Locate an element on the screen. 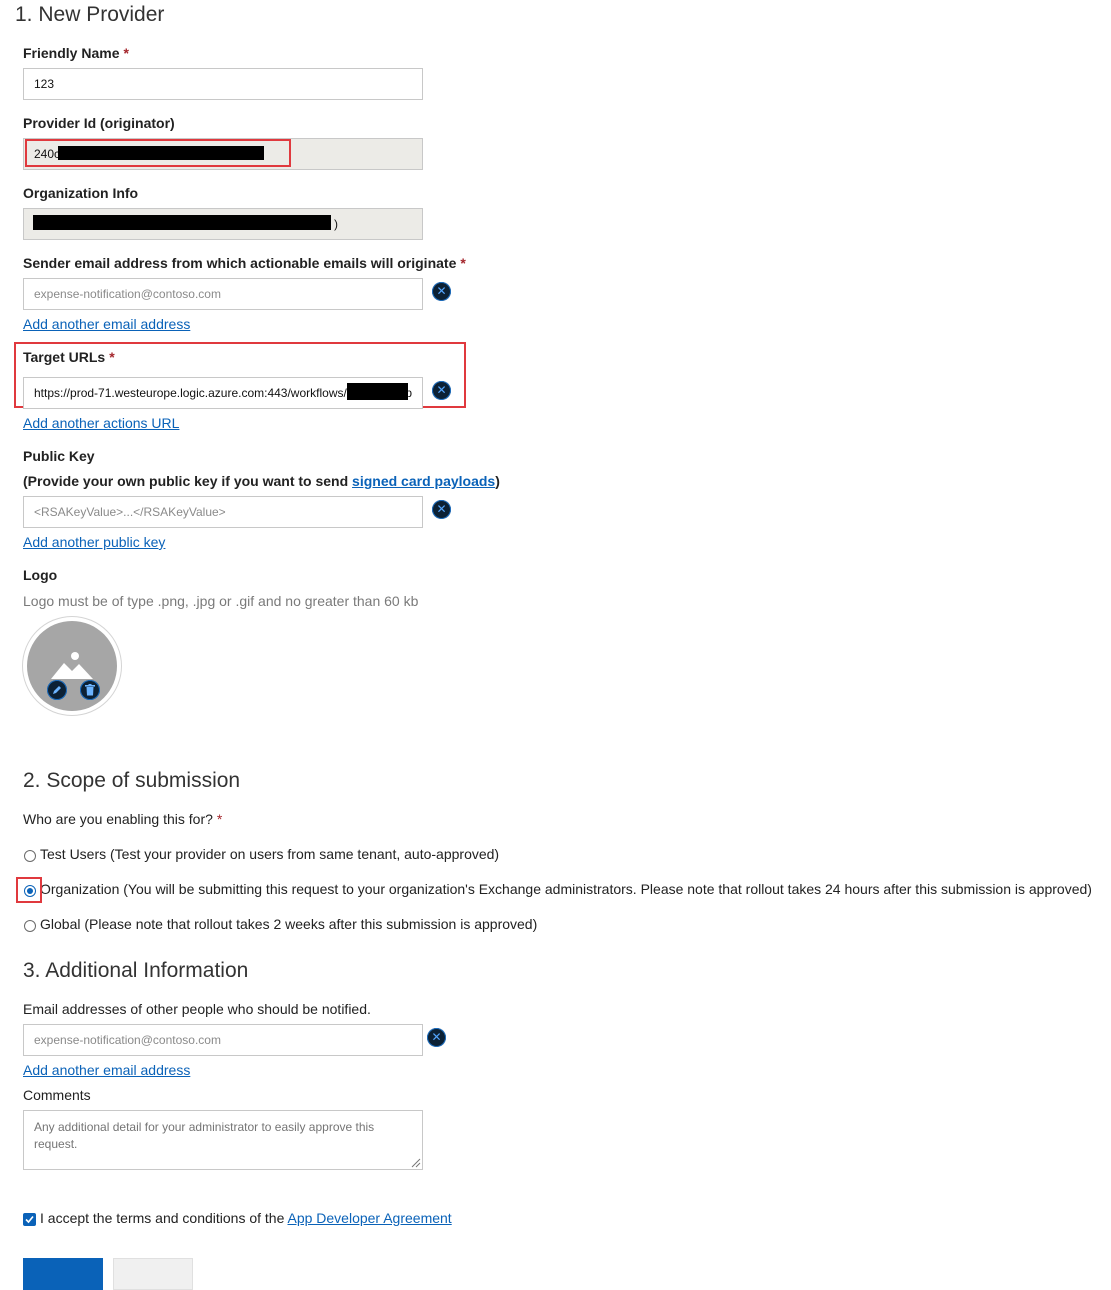  radio-test-users is located at coordinates (30, 856).